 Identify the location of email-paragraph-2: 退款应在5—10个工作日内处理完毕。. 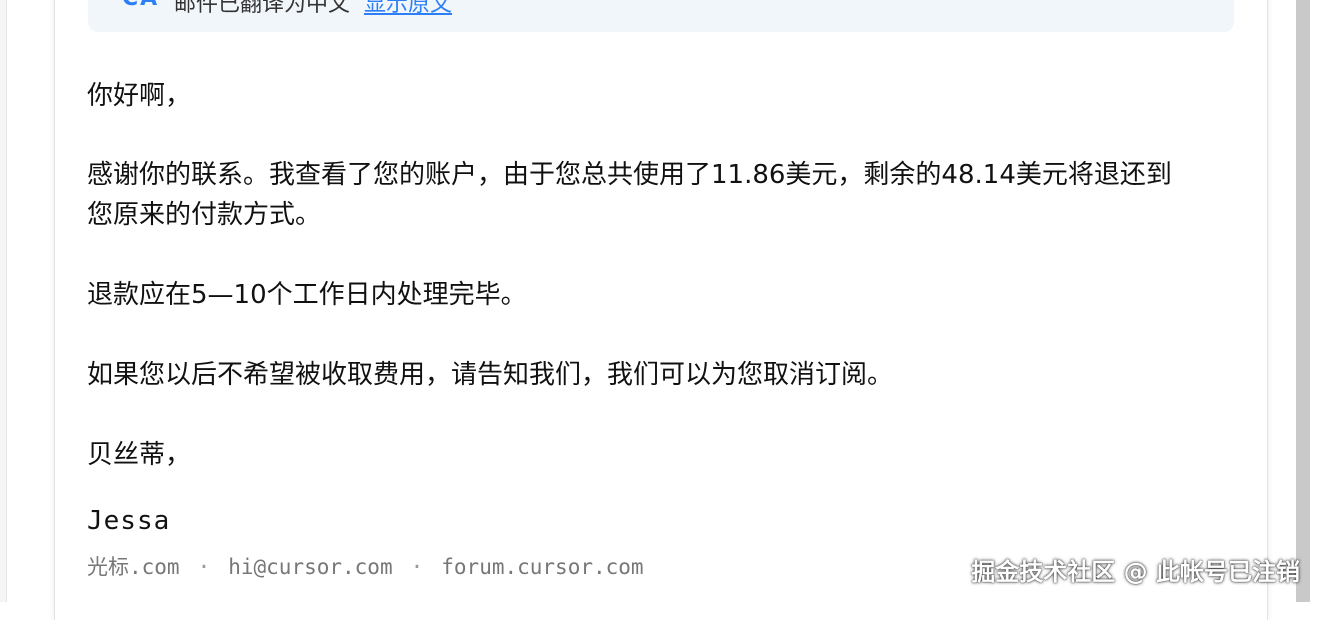
(307, 295).